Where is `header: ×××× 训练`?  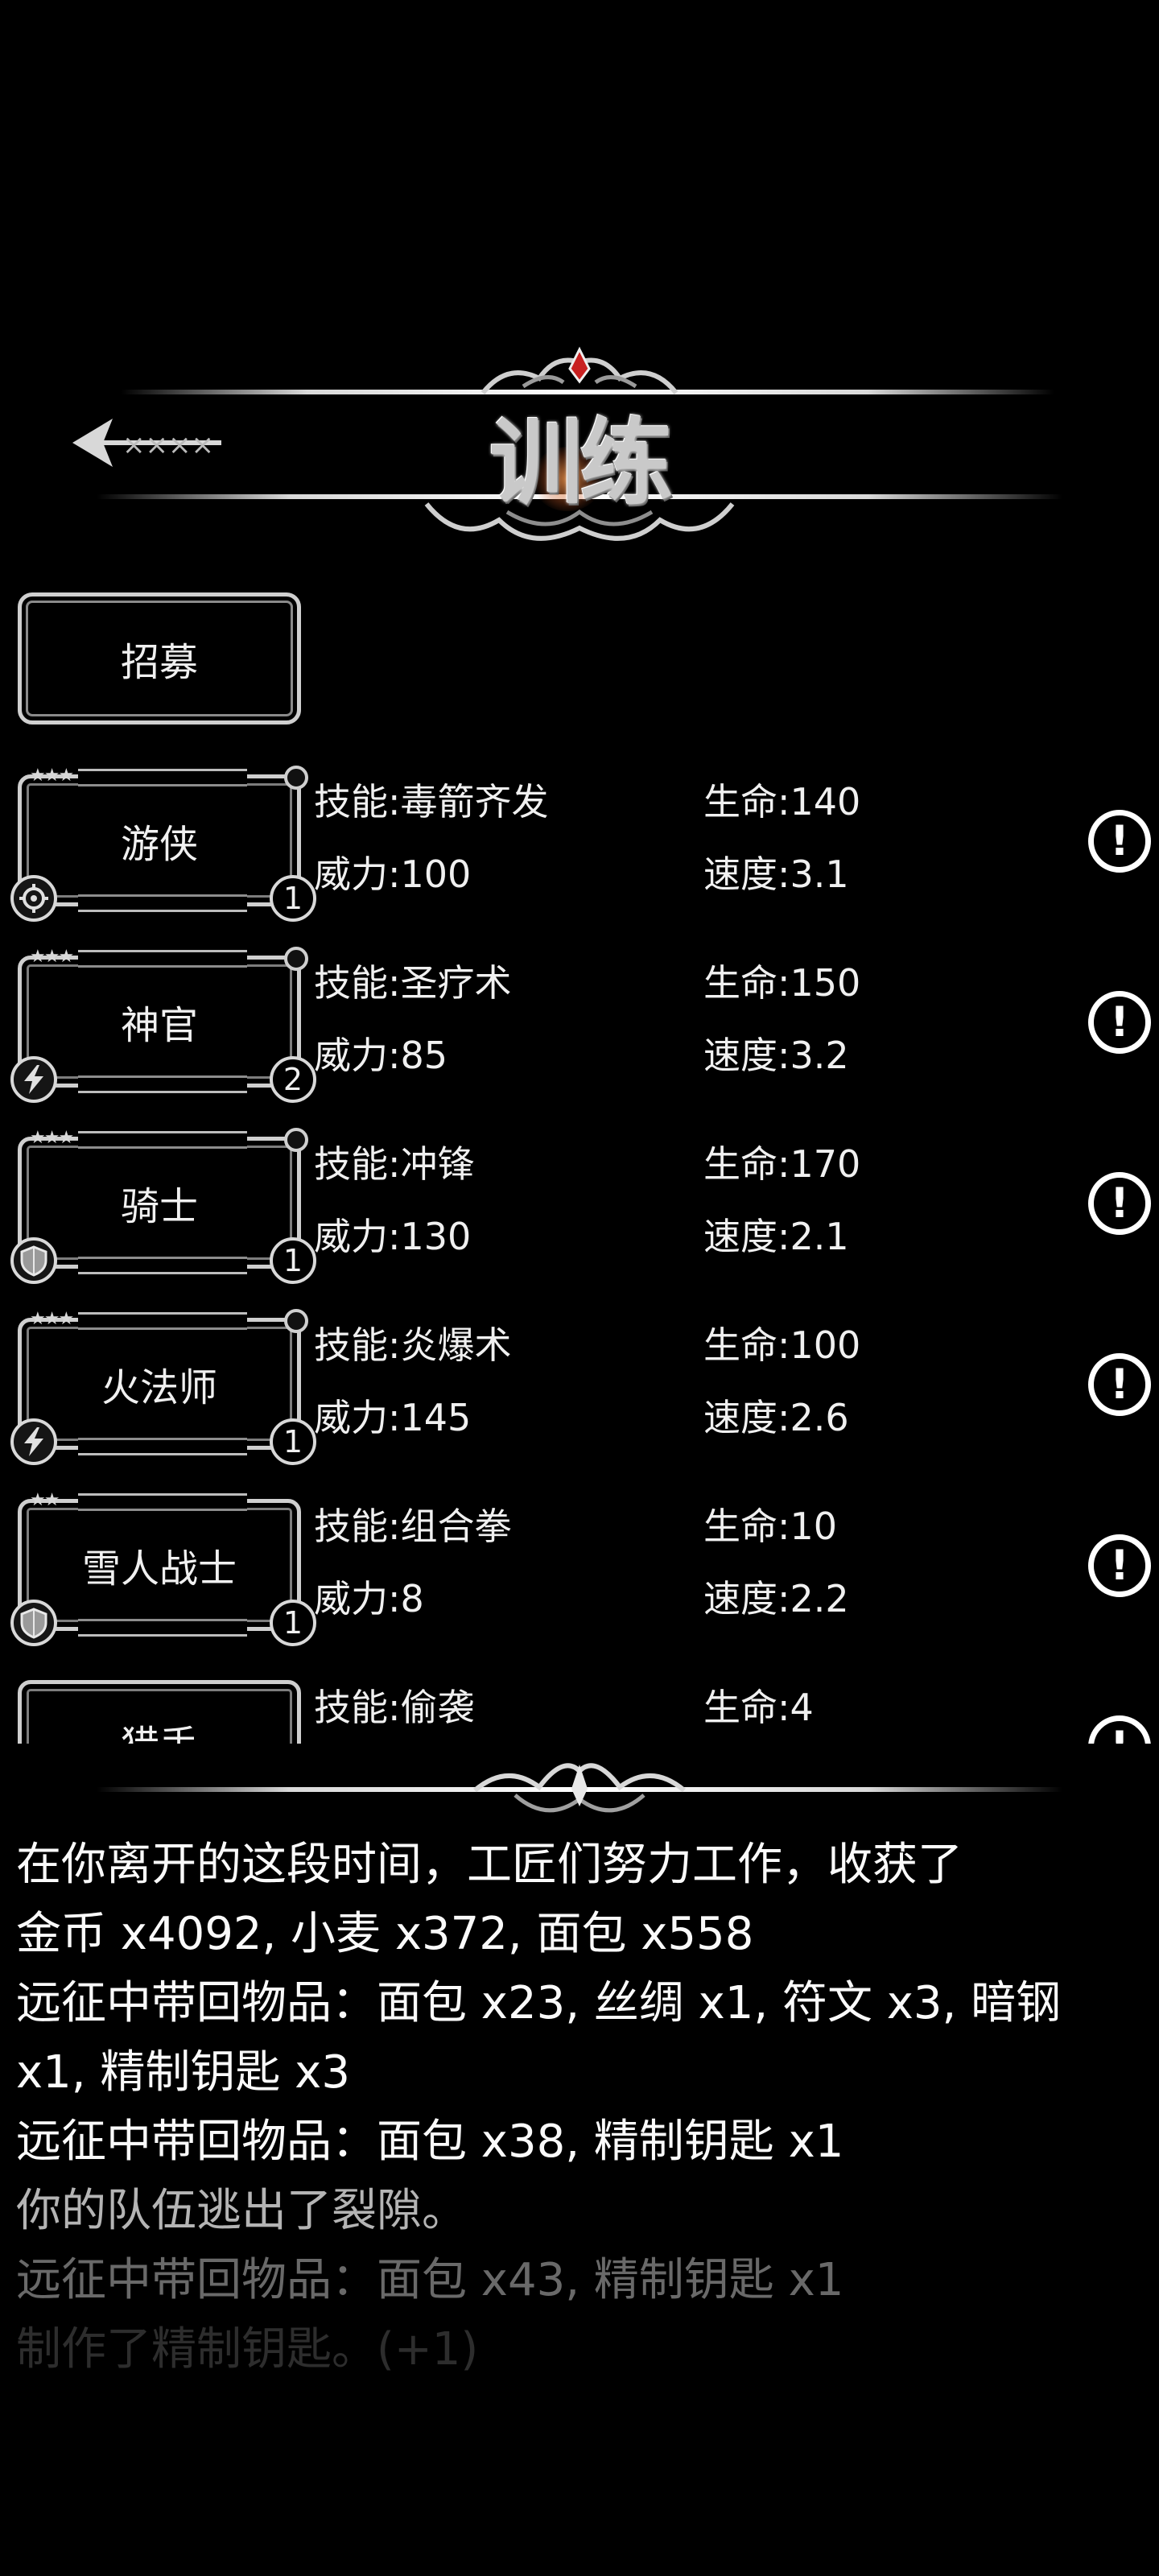
header: ×××× 训练 is located at coordinates (579, 451).